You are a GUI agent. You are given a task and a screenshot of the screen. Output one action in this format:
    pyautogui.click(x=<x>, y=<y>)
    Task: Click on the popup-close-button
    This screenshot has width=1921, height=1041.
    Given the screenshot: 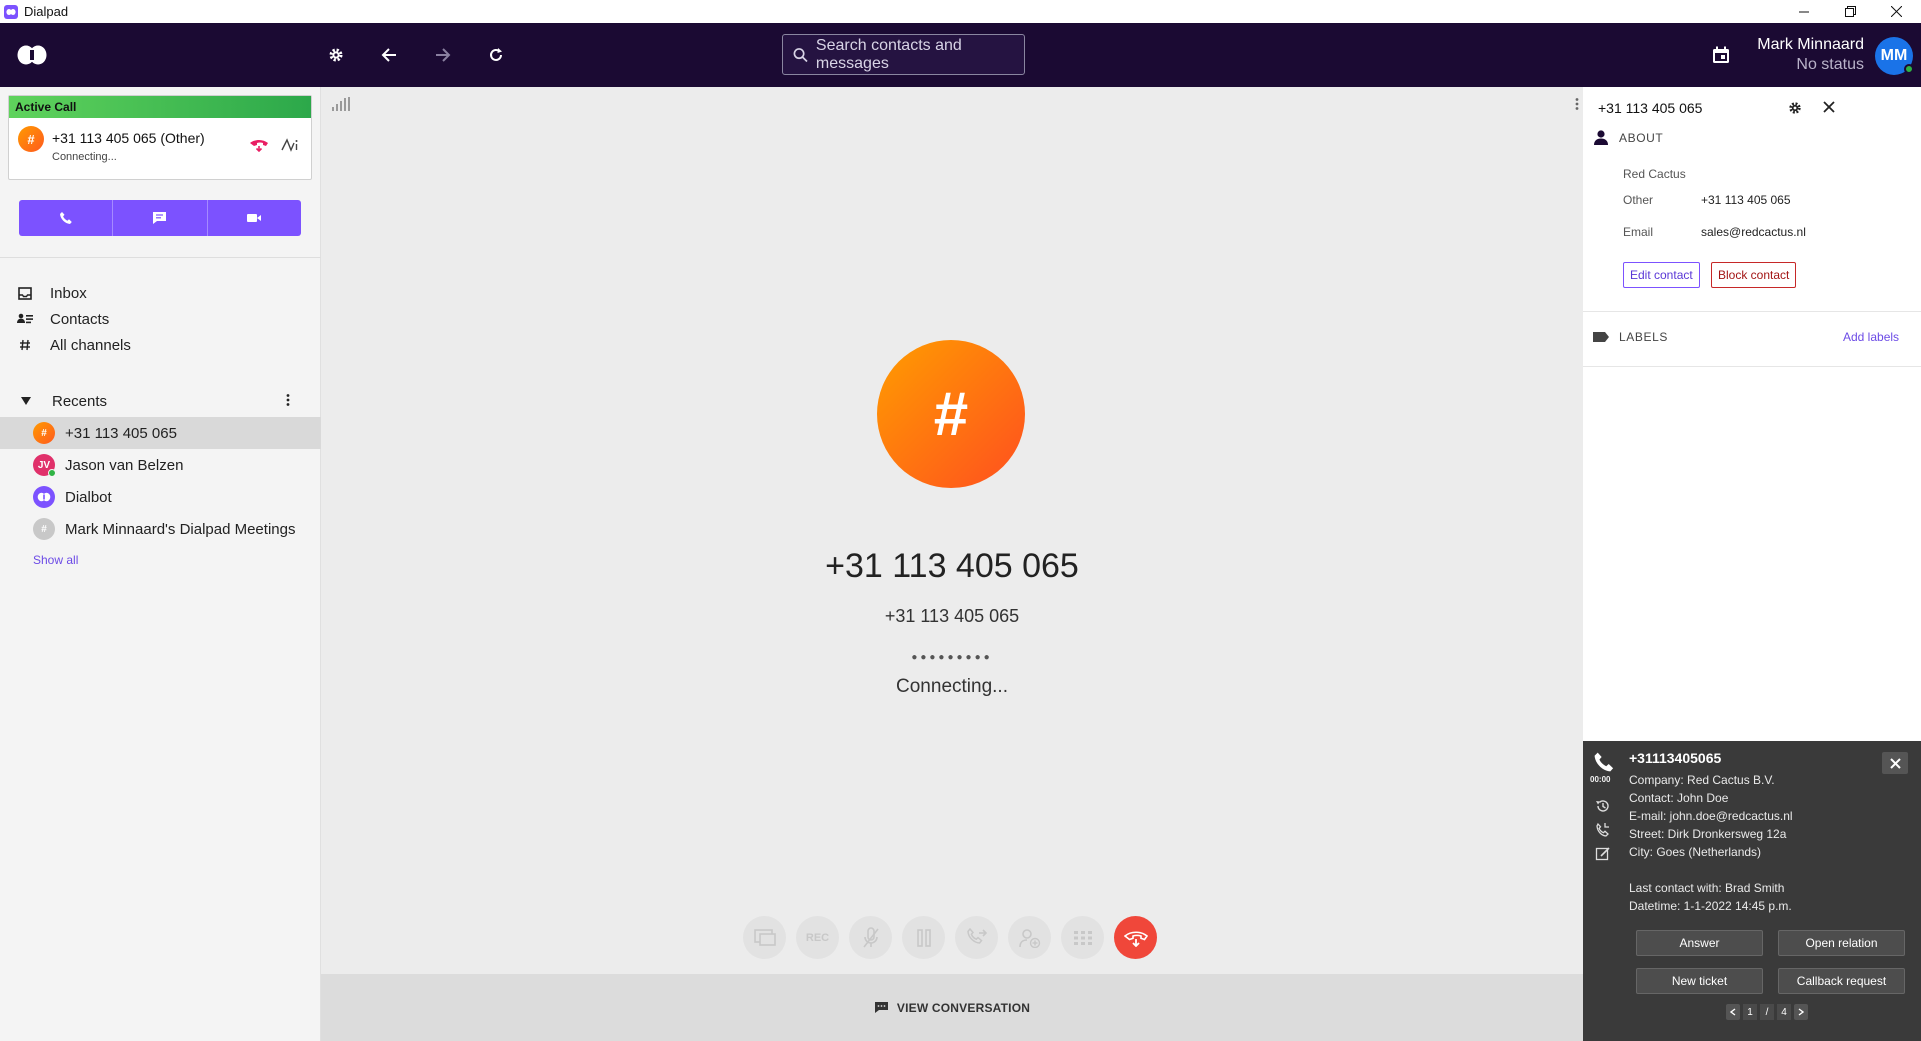 What is the action you would take?
    pyautogui.click(x=1895, y=763)
    